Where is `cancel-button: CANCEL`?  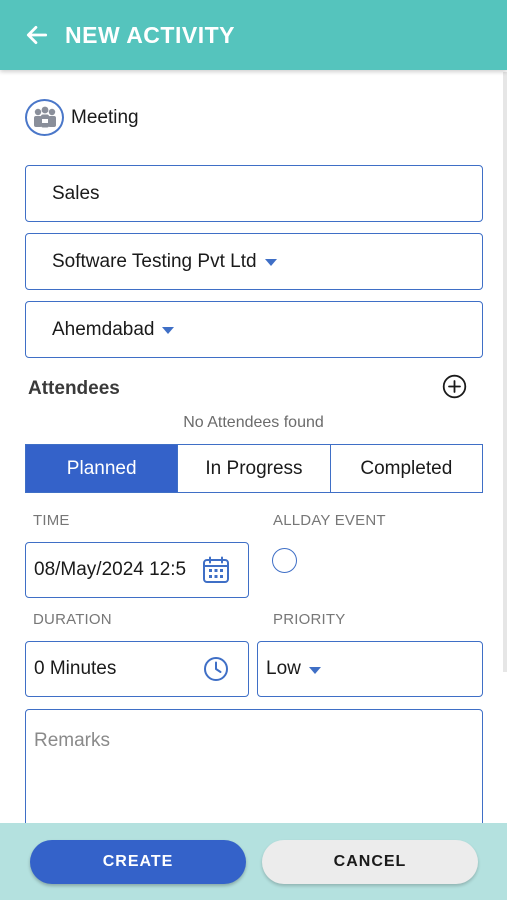
cancel-button: CANCEL is located at coordinates (370, 862).